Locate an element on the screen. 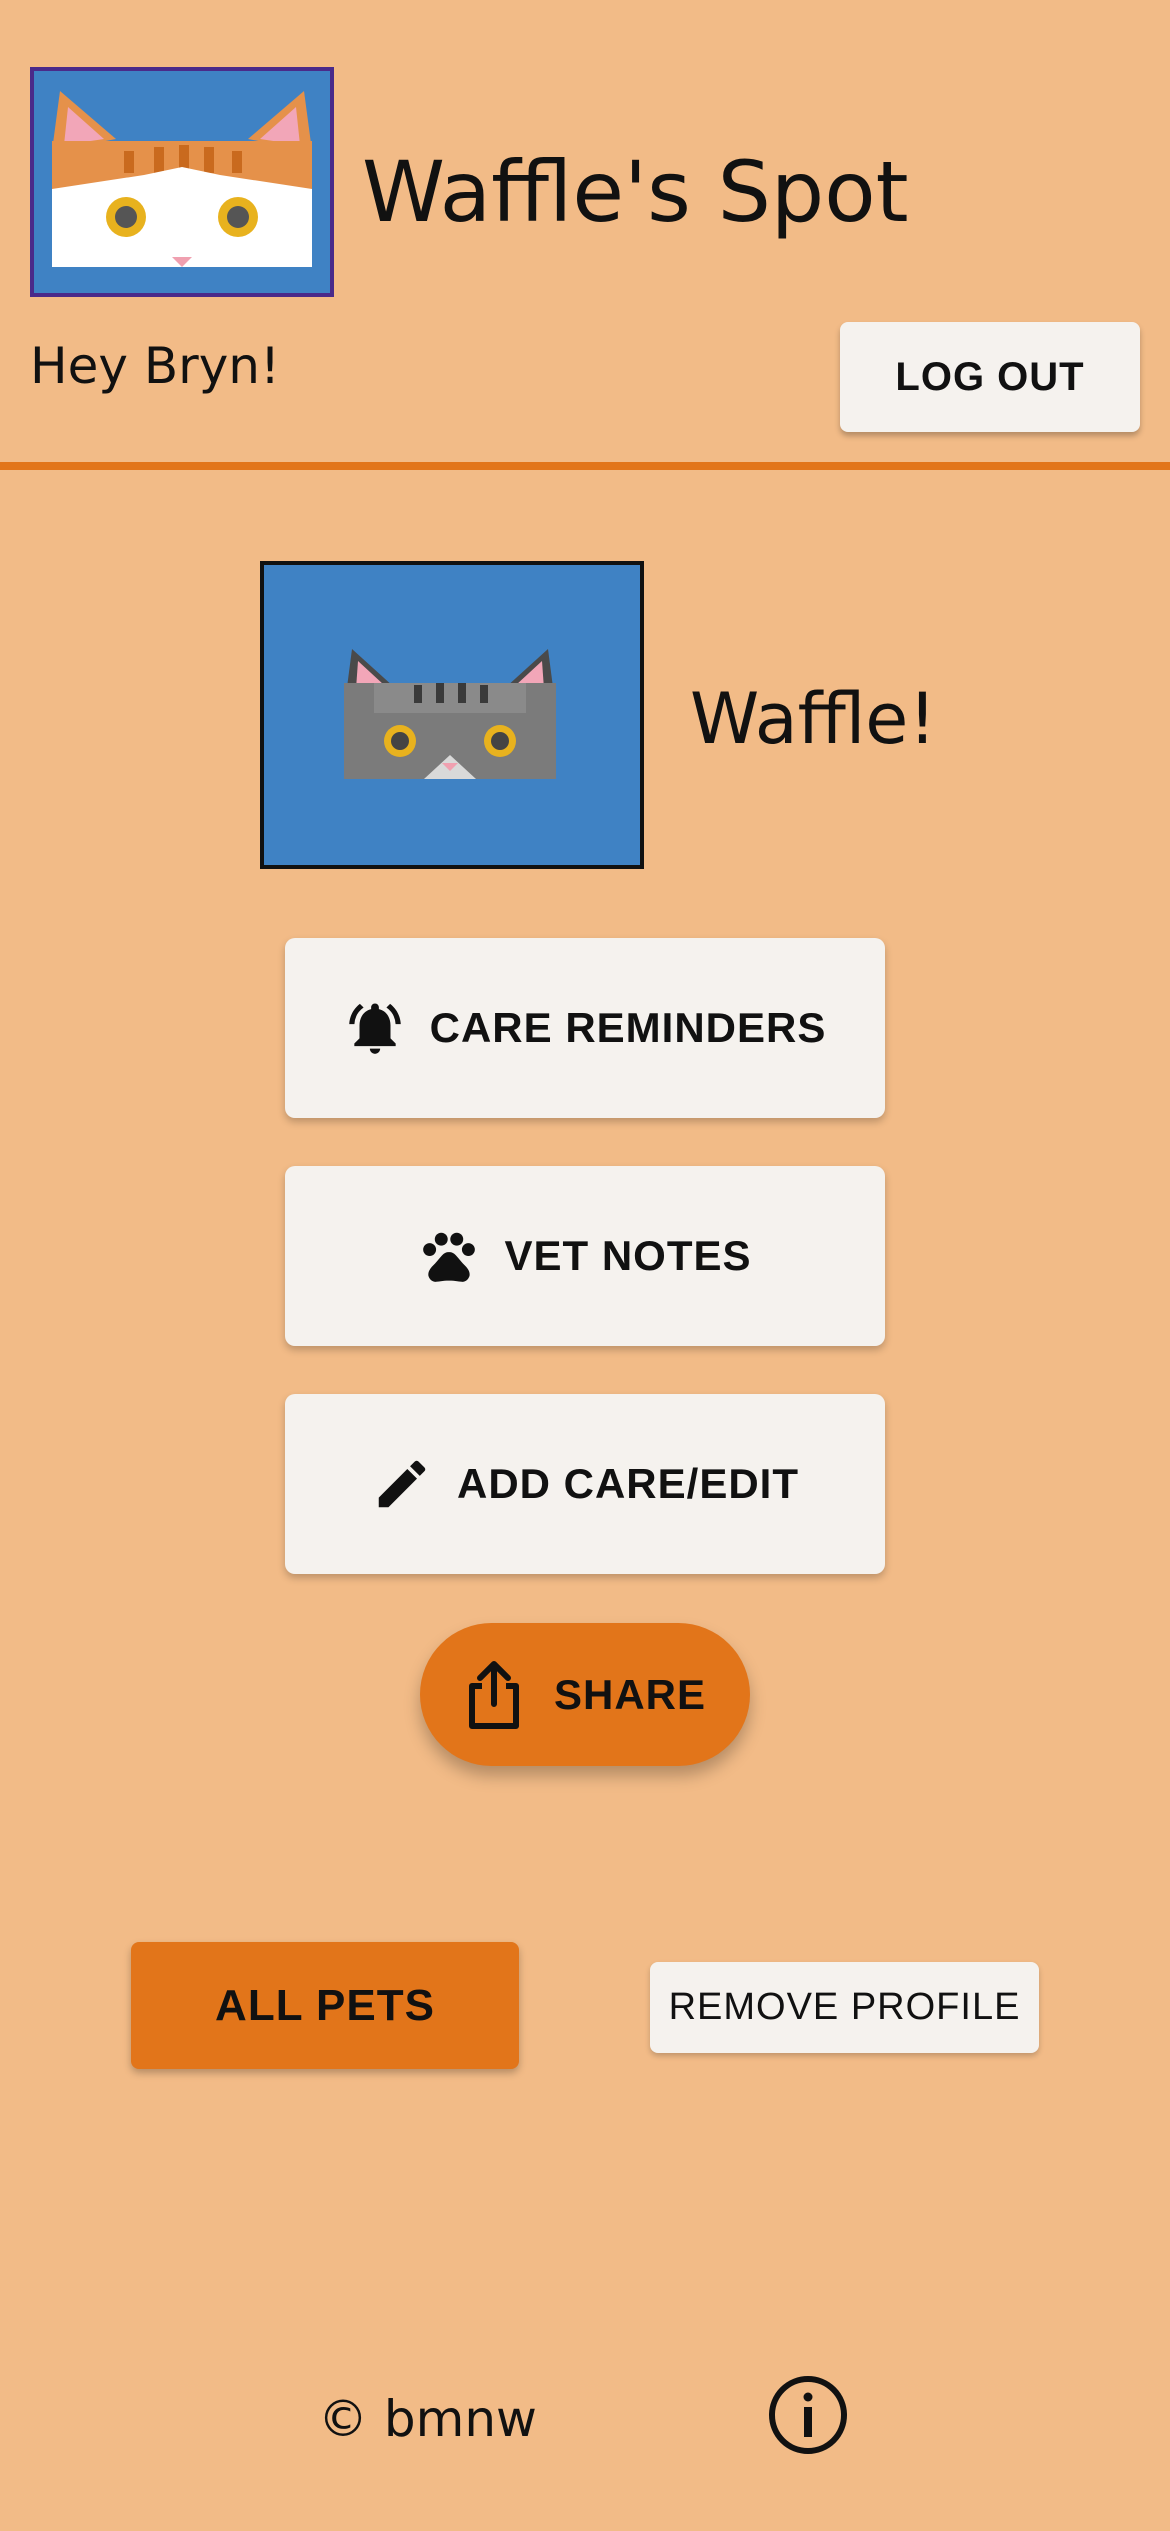  paw-icon is located at coordinates (449, 1256).